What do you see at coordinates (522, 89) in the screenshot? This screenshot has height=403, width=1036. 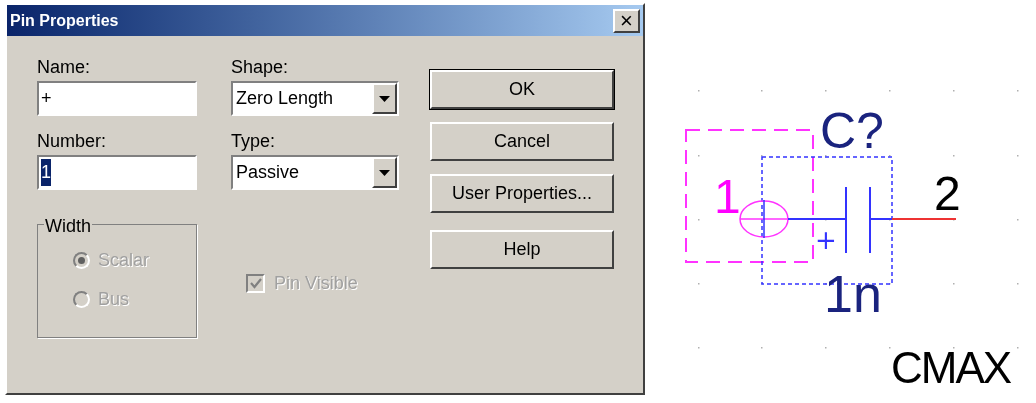 I see `dialog-button: OK` at bounding box center [522, 89].